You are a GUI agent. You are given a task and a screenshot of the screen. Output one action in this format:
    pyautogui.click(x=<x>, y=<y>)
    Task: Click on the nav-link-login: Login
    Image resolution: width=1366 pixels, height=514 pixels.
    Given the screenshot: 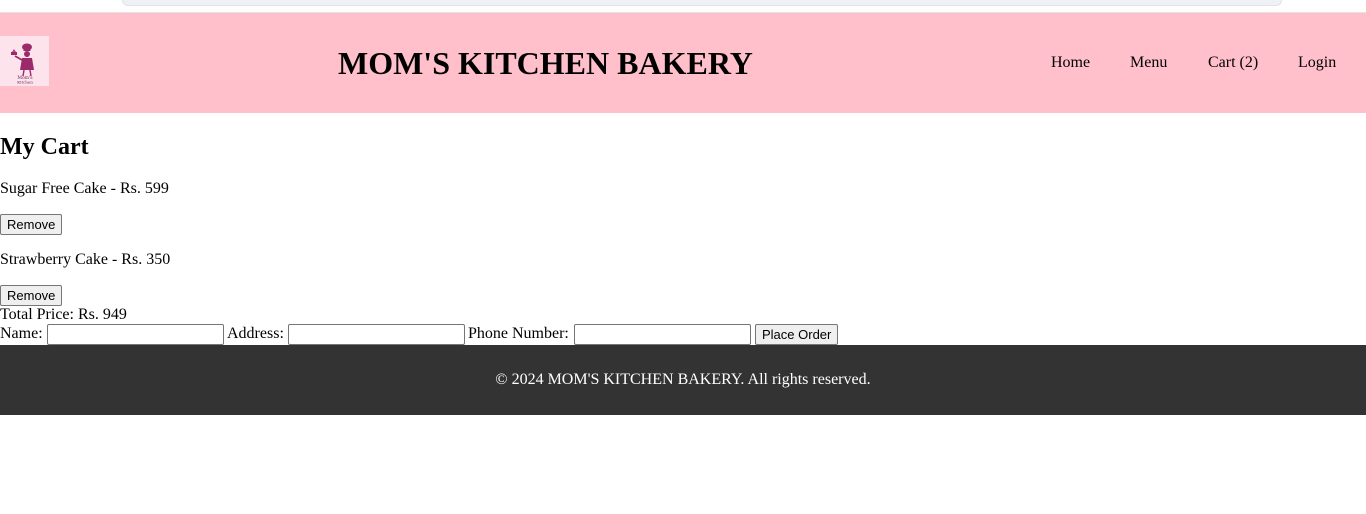 What is the action you would take?
    pyautogui.click(x=1317, y=63)
    